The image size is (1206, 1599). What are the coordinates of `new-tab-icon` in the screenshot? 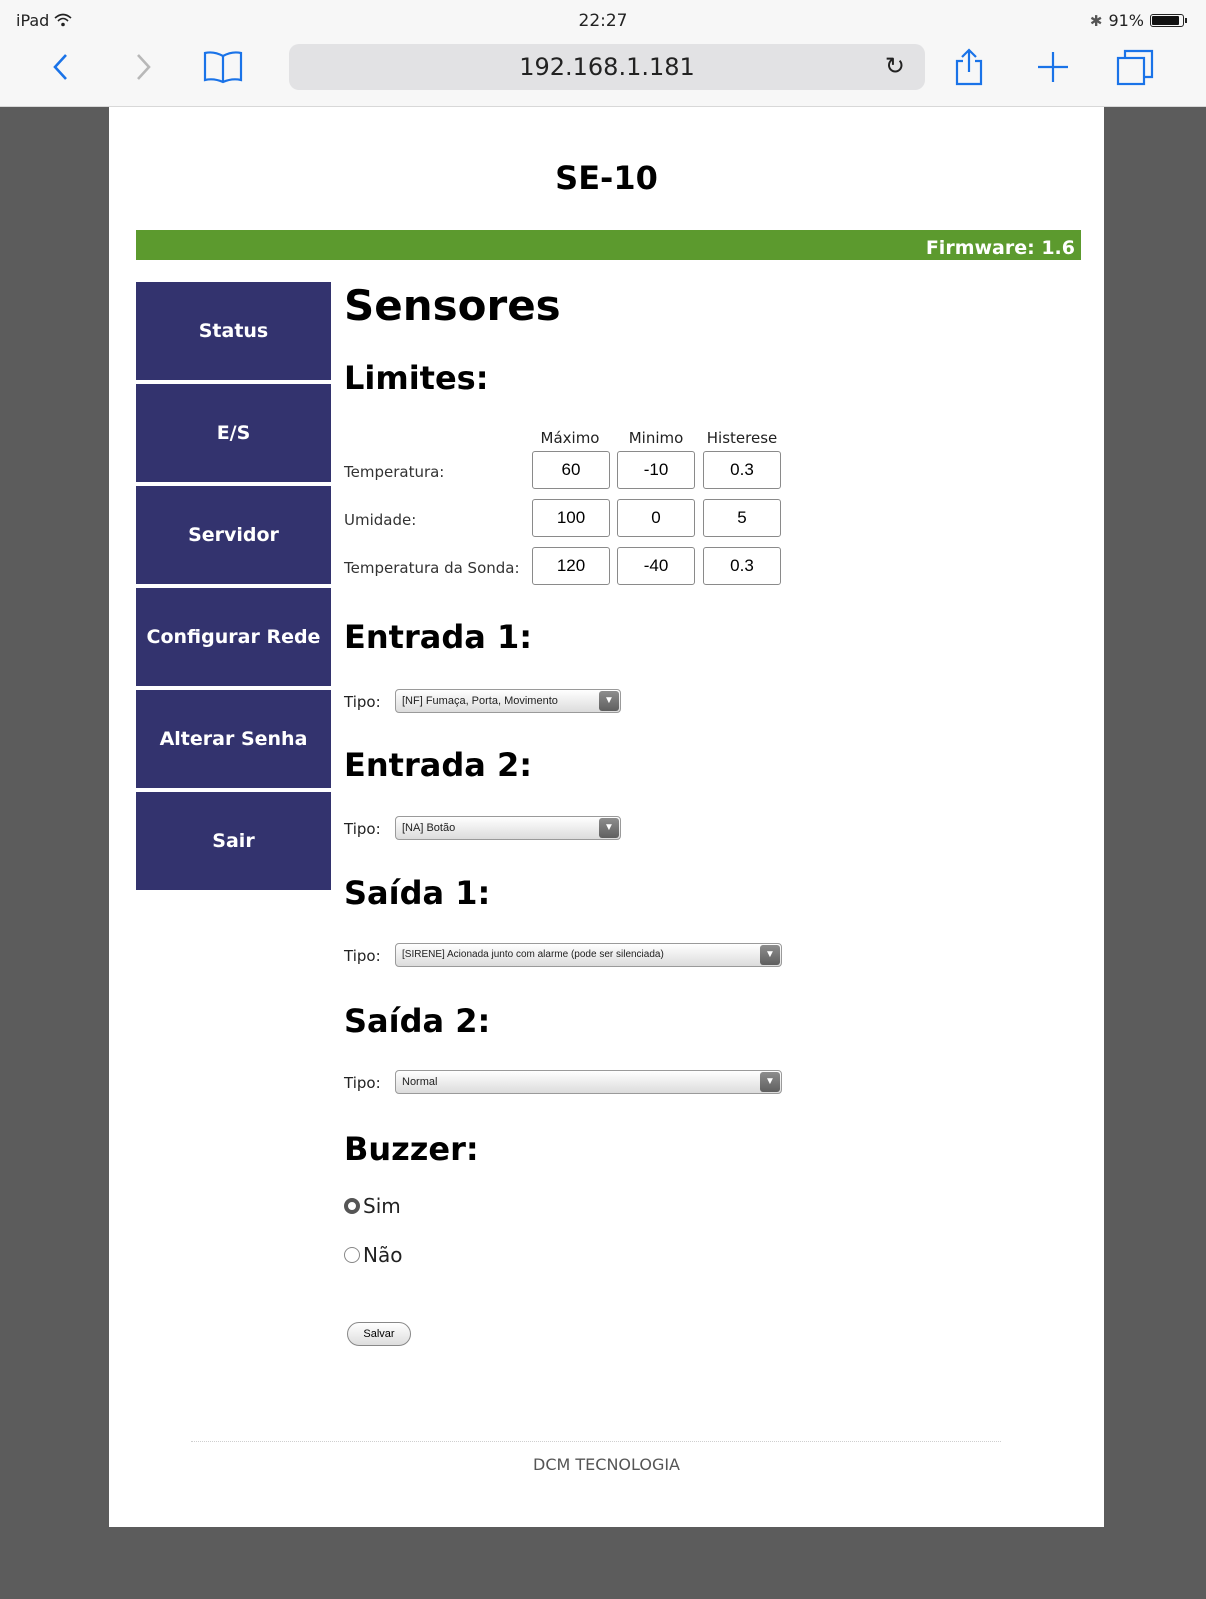 It's located at (1053, 67).